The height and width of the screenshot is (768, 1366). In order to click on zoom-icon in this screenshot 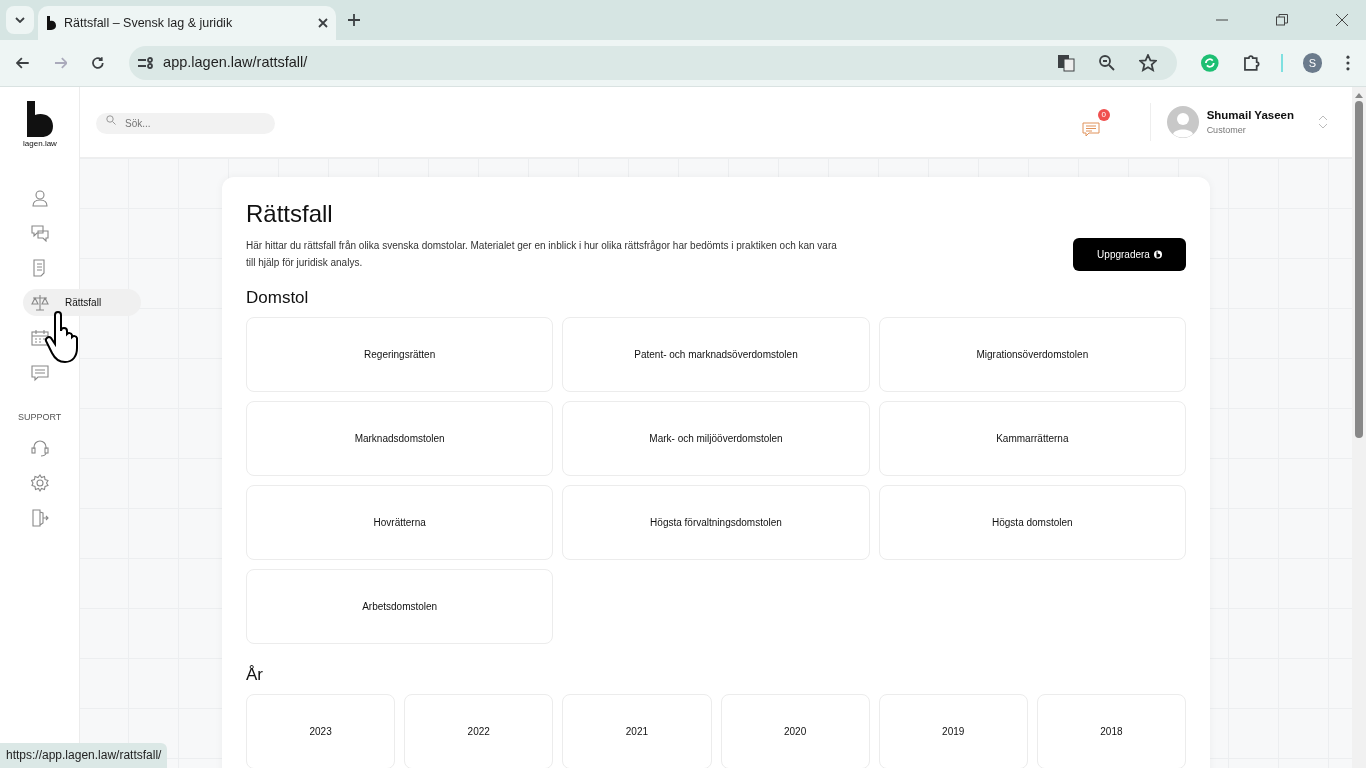, I will do `click(1107, 63)`.